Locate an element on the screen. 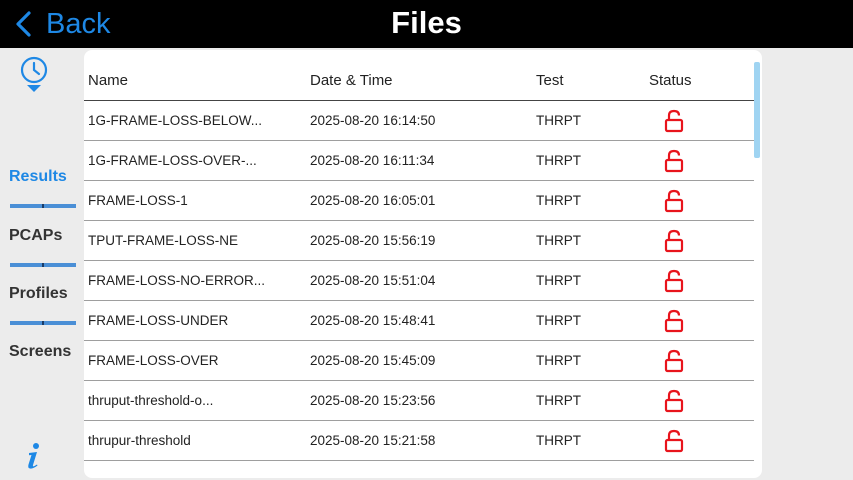  sidebar-item-results: Results is located at coordinates (38, 177).